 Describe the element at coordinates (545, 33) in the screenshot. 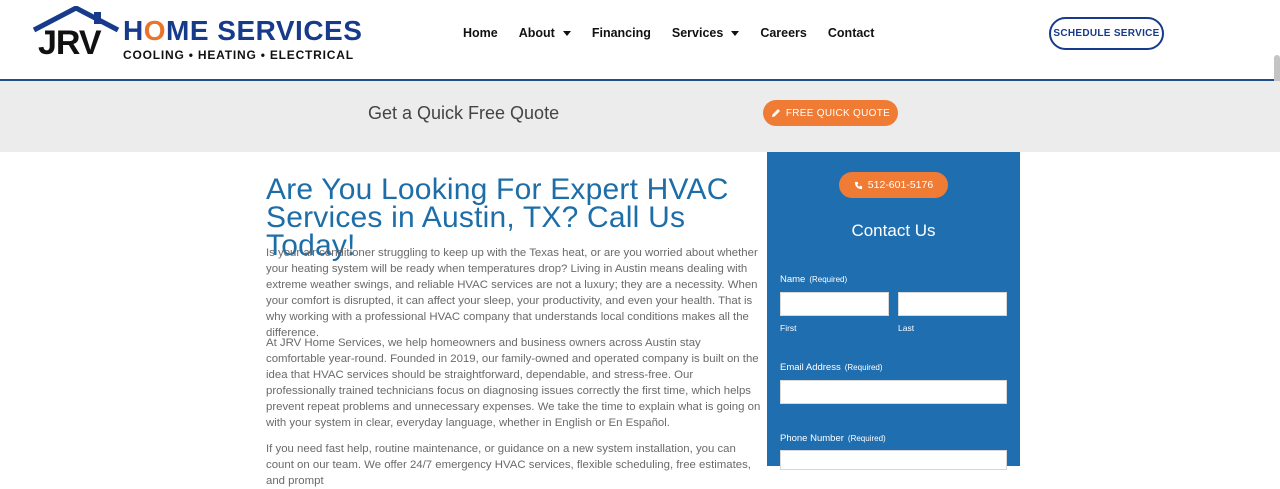

I see `nav-about: About` at that location.